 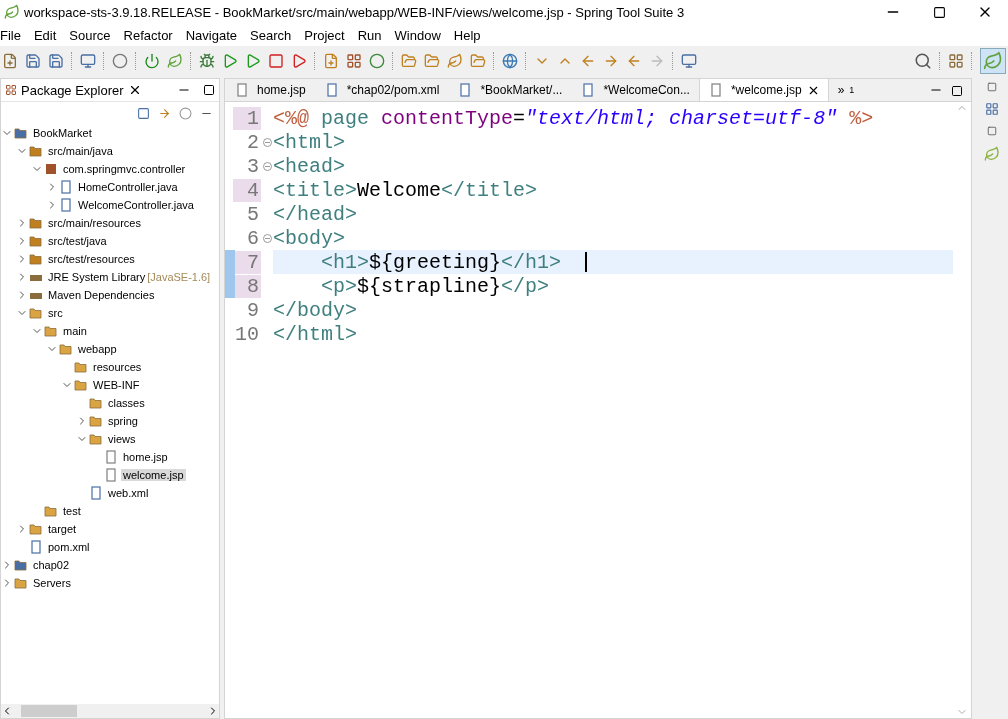 What do you see at coordinates (331, 61) in the screenshot?
I see `new-class-icon` at bounding box center [331, 61].